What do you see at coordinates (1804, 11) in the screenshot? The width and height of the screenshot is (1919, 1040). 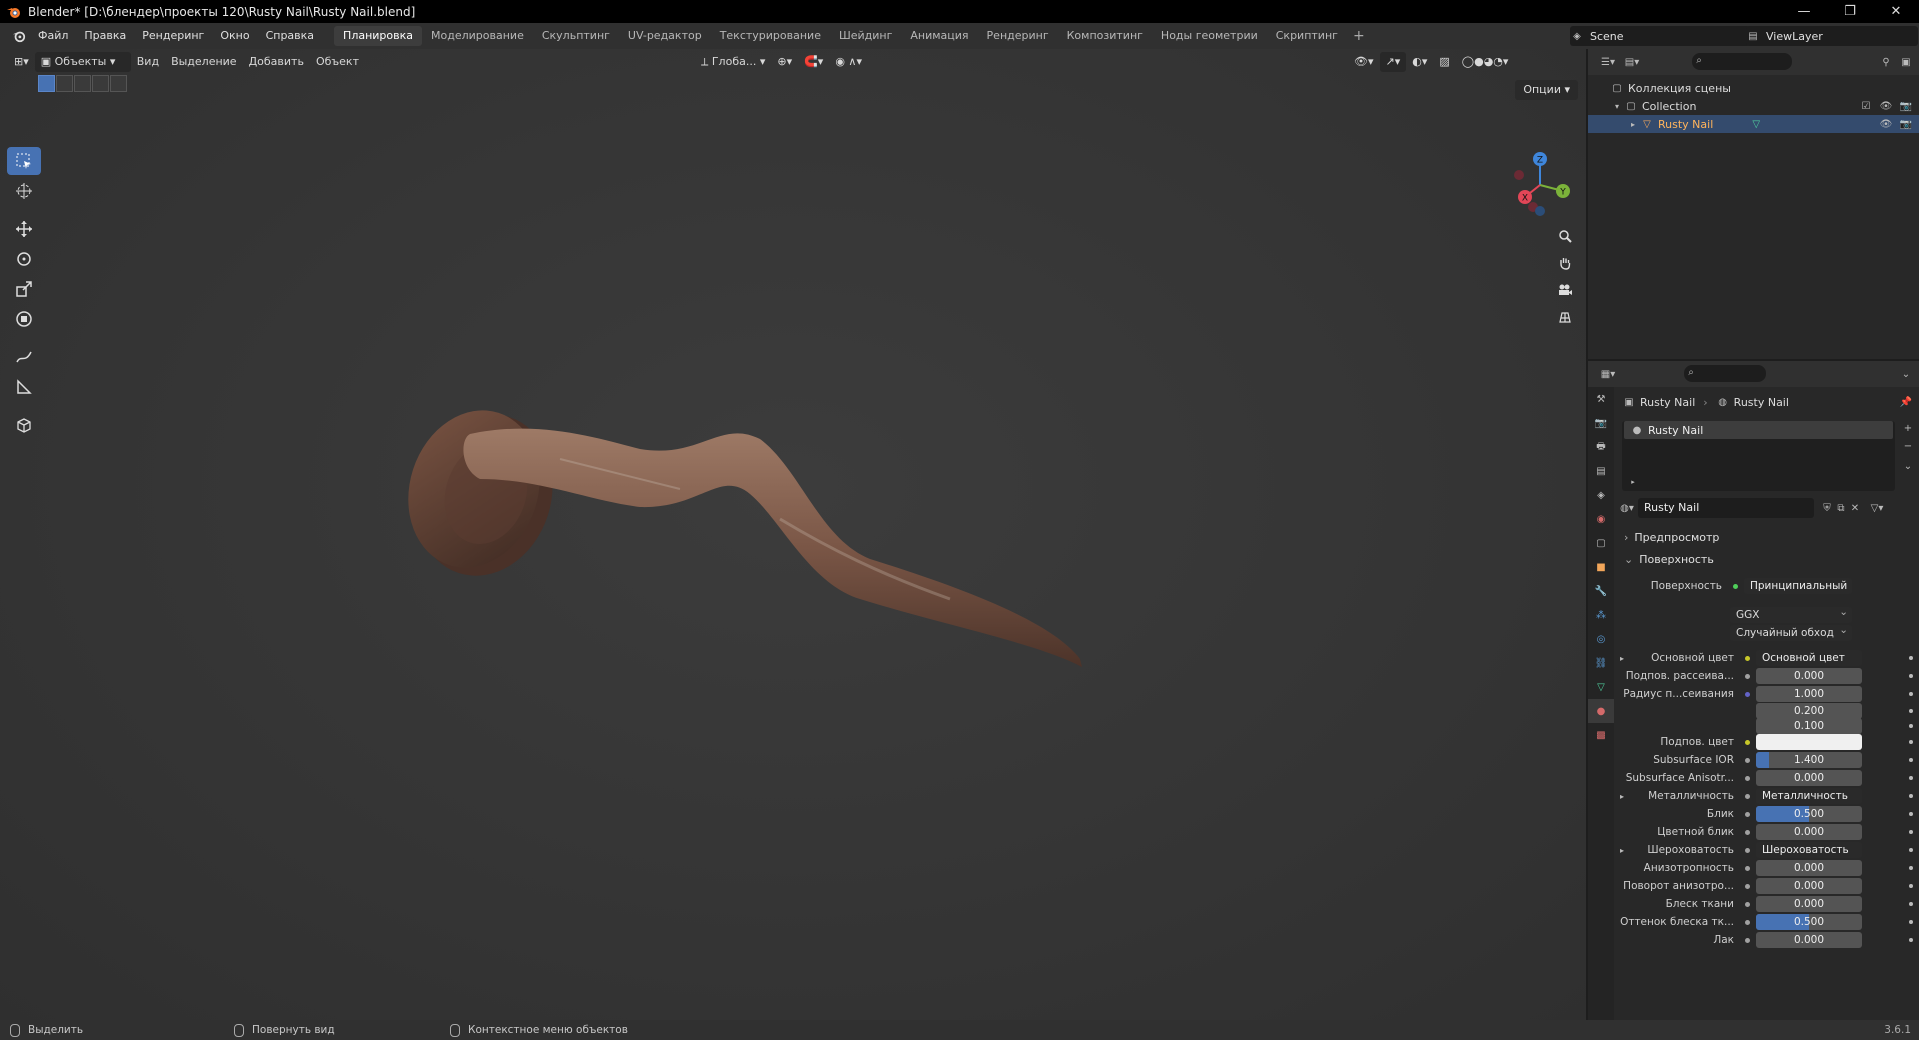 I see `minimize-button: —` at bounding box center [1804, 11].